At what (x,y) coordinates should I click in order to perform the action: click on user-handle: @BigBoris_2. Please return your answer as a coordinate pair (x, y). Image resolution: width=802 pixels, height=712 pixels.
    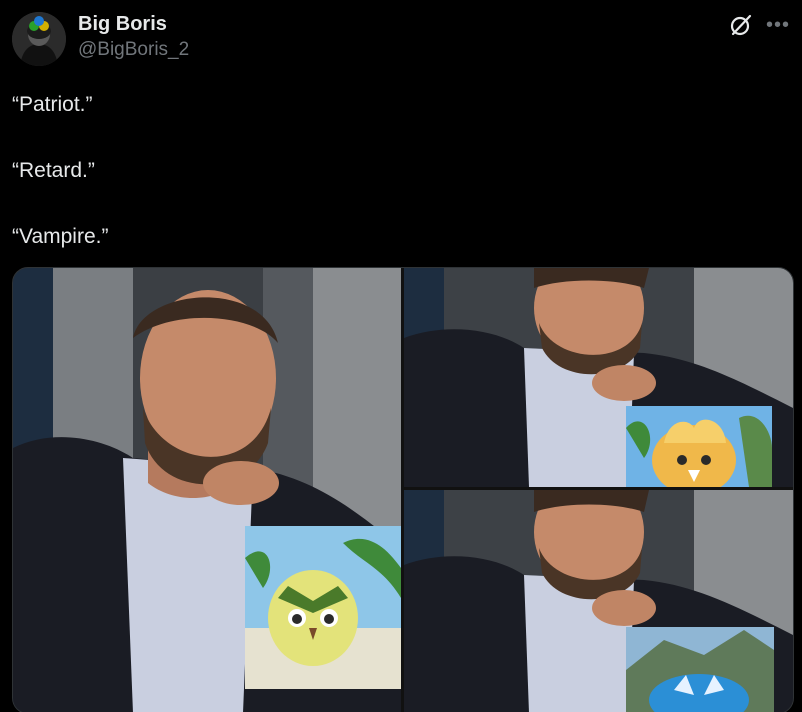
    Looking at the image, I should click on (133, 50).